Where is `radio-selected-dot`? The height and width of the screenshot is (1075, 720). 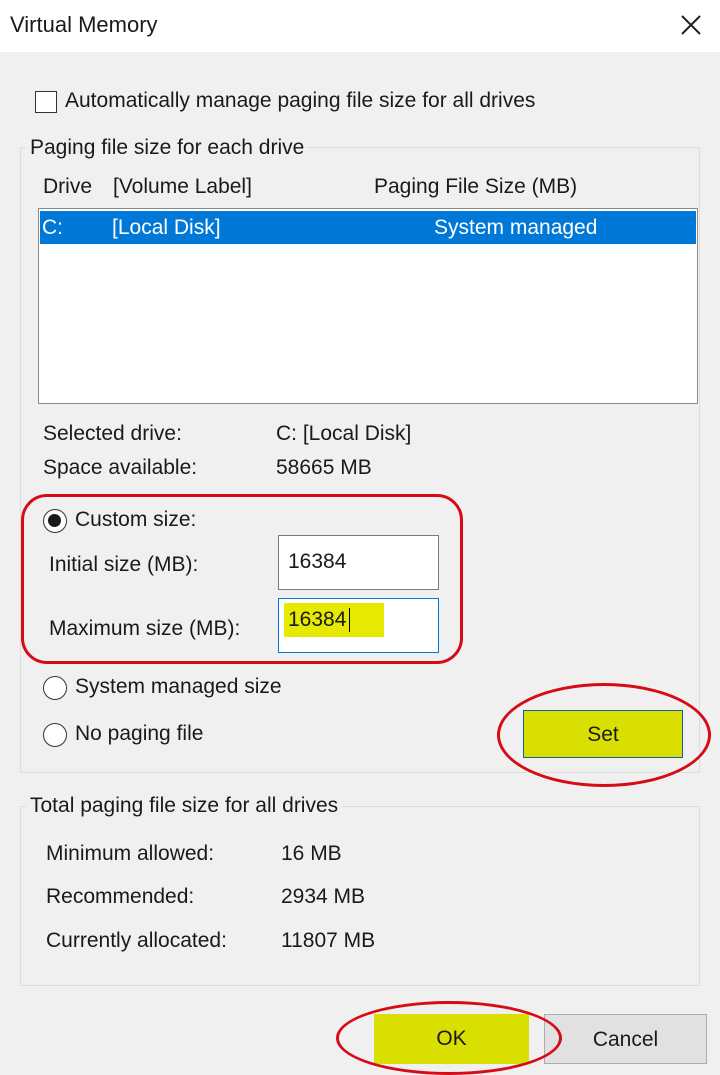
radio-selected-dot is located at coordinates (54, 520).